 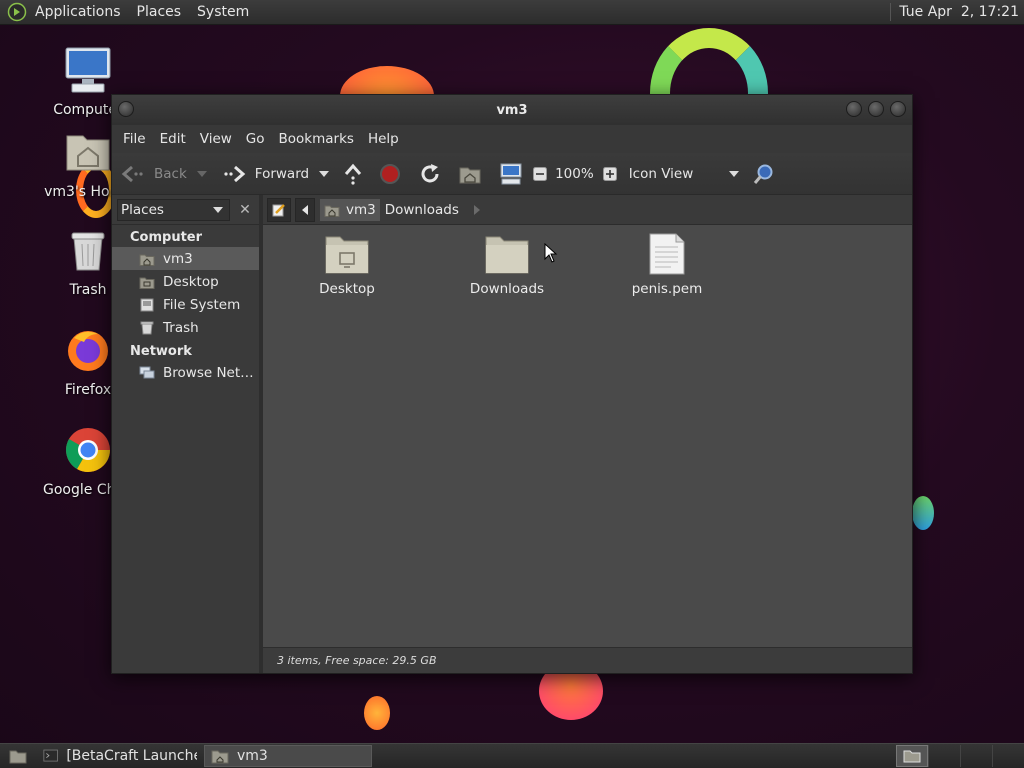 I want to click on location-bar: vm3 Downloads, so click(x=587, y=210).